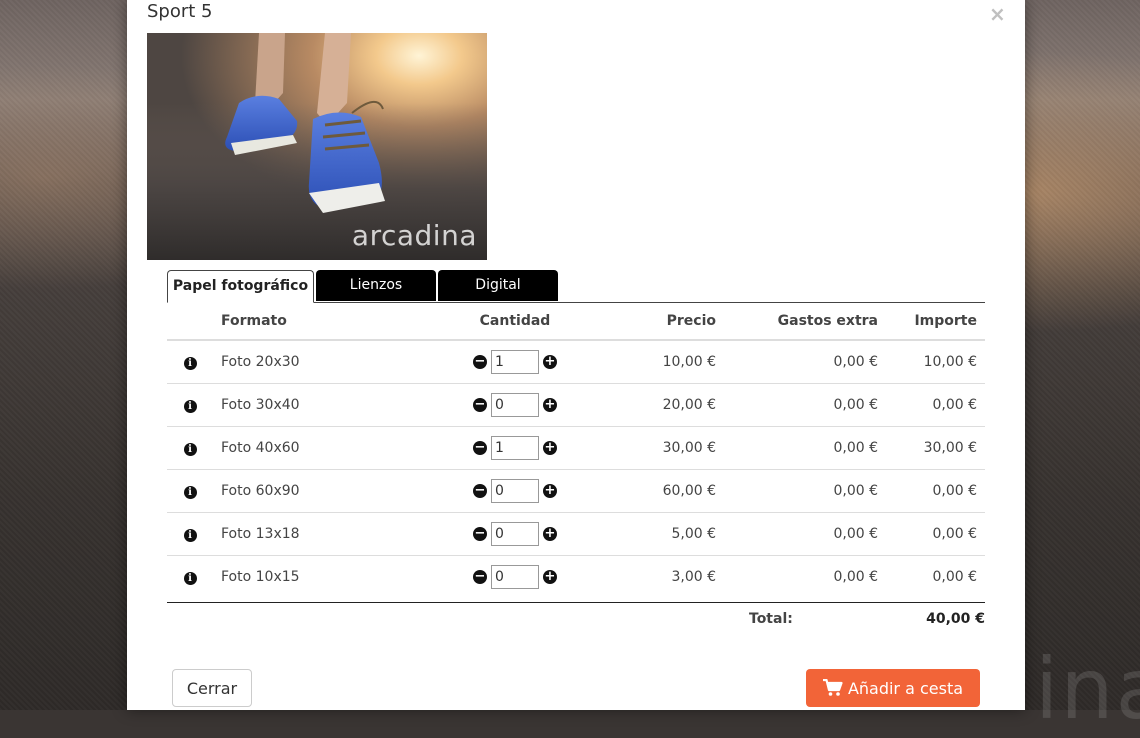 Image resolution: width=1140 pixels, height=738 pixels. I want to click on header-price: Precio, so click(662, 321).